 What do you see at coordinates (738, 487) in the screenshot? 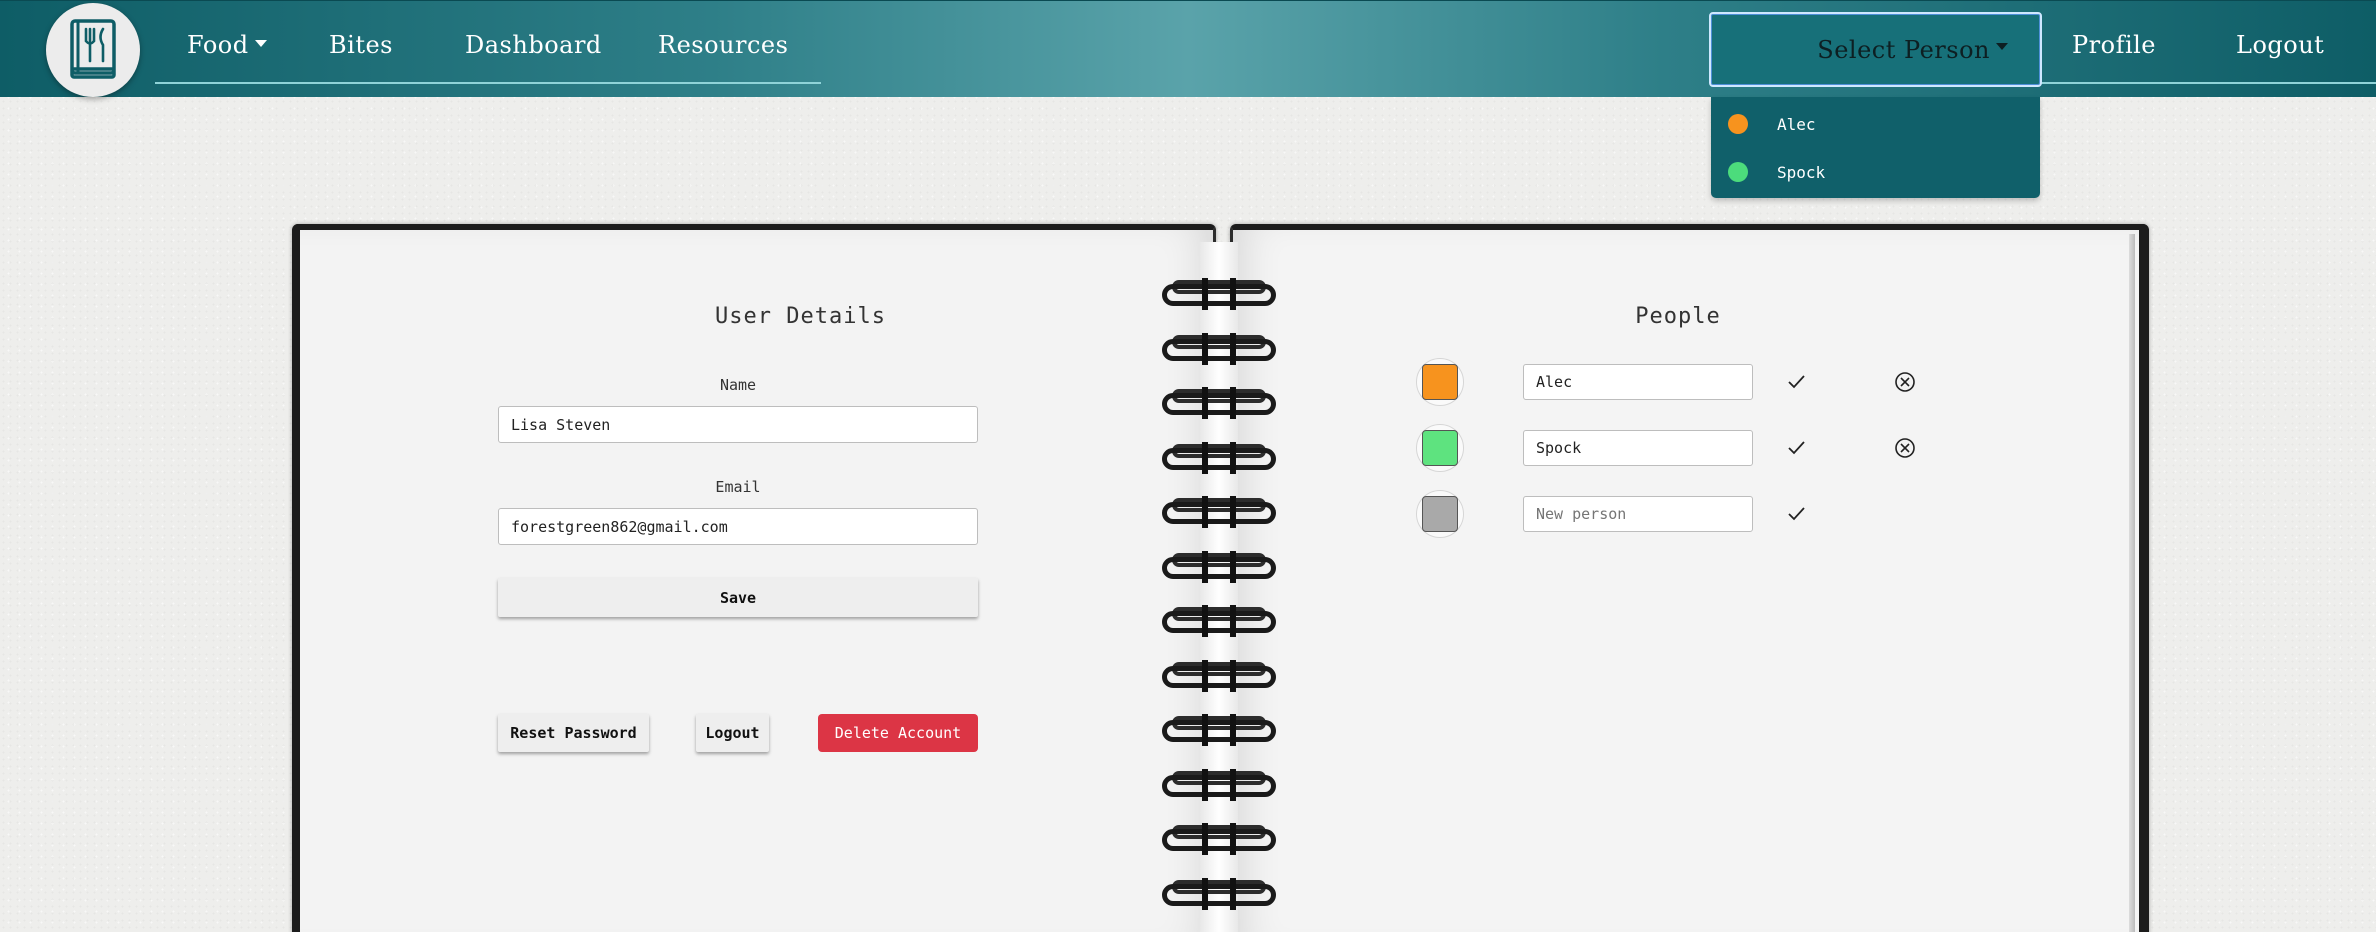
I see `email-label: Email` at bounding box center [738, 487].